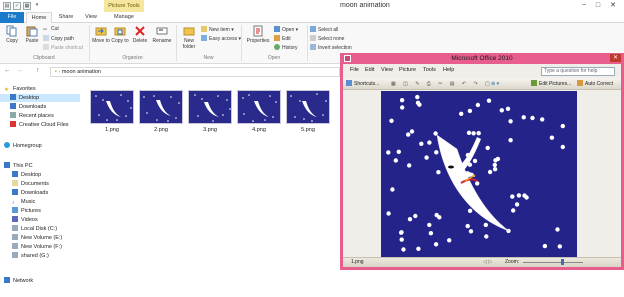  I want to click on tab-view: View, so click(91, 17).